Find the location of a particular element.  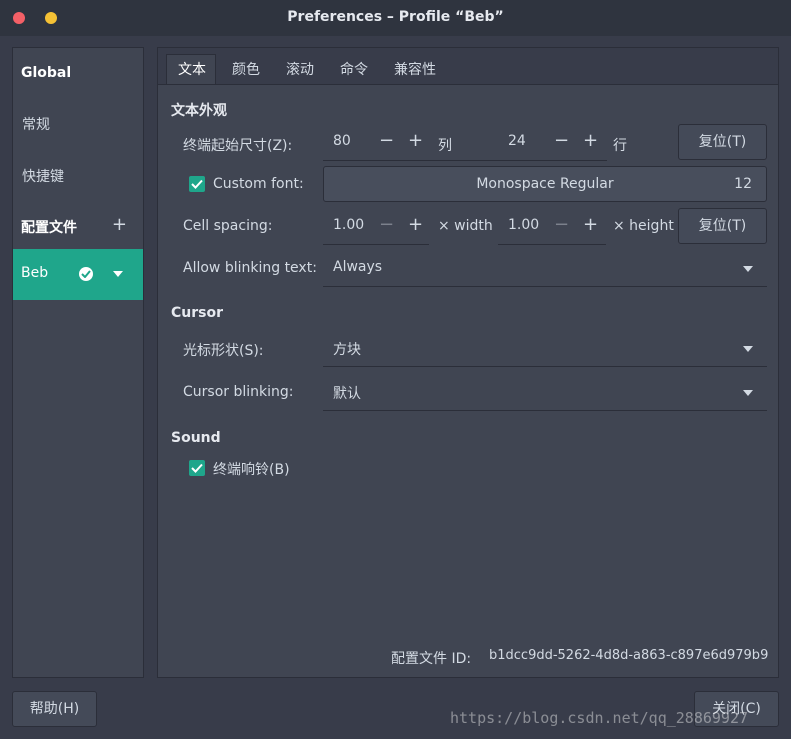

title-bar: Preferences – Profile “Beb” is located at coordinates (395, 18).